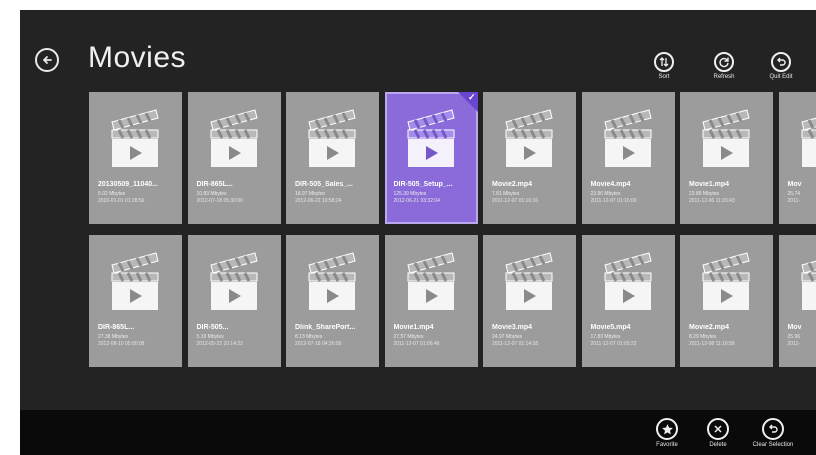 The height and width of the screenshot is (455, 816). What do you see at coordinates (797, 158) in the screenshot?
I see `movie-tile: Mov 25.74 2011-` at bounding box center [797, 158].